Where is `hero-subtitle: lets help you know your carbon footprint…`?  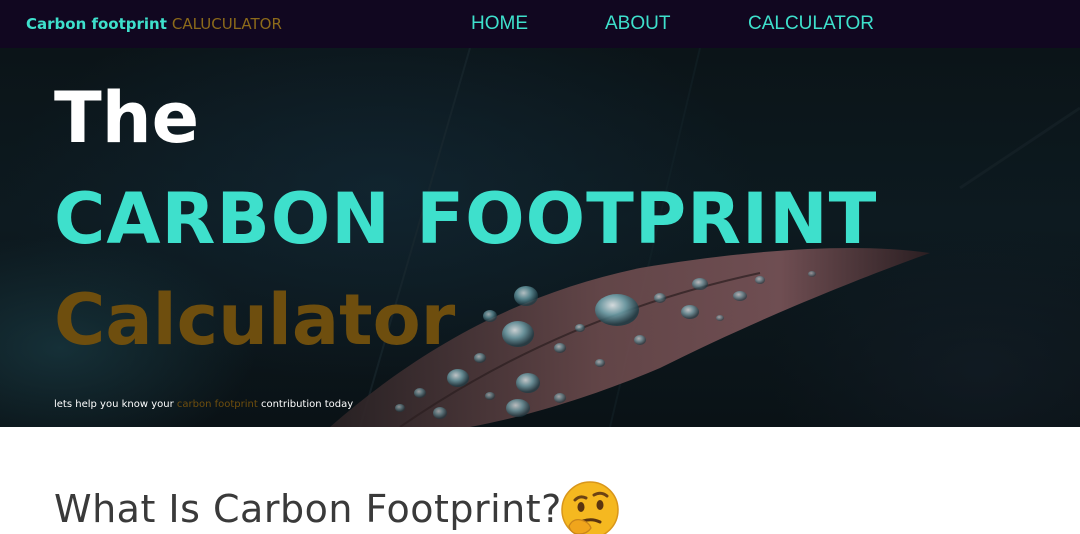 hero-subtitle: lets help you know your carbon footprint… is located at coordinates (203, 405).